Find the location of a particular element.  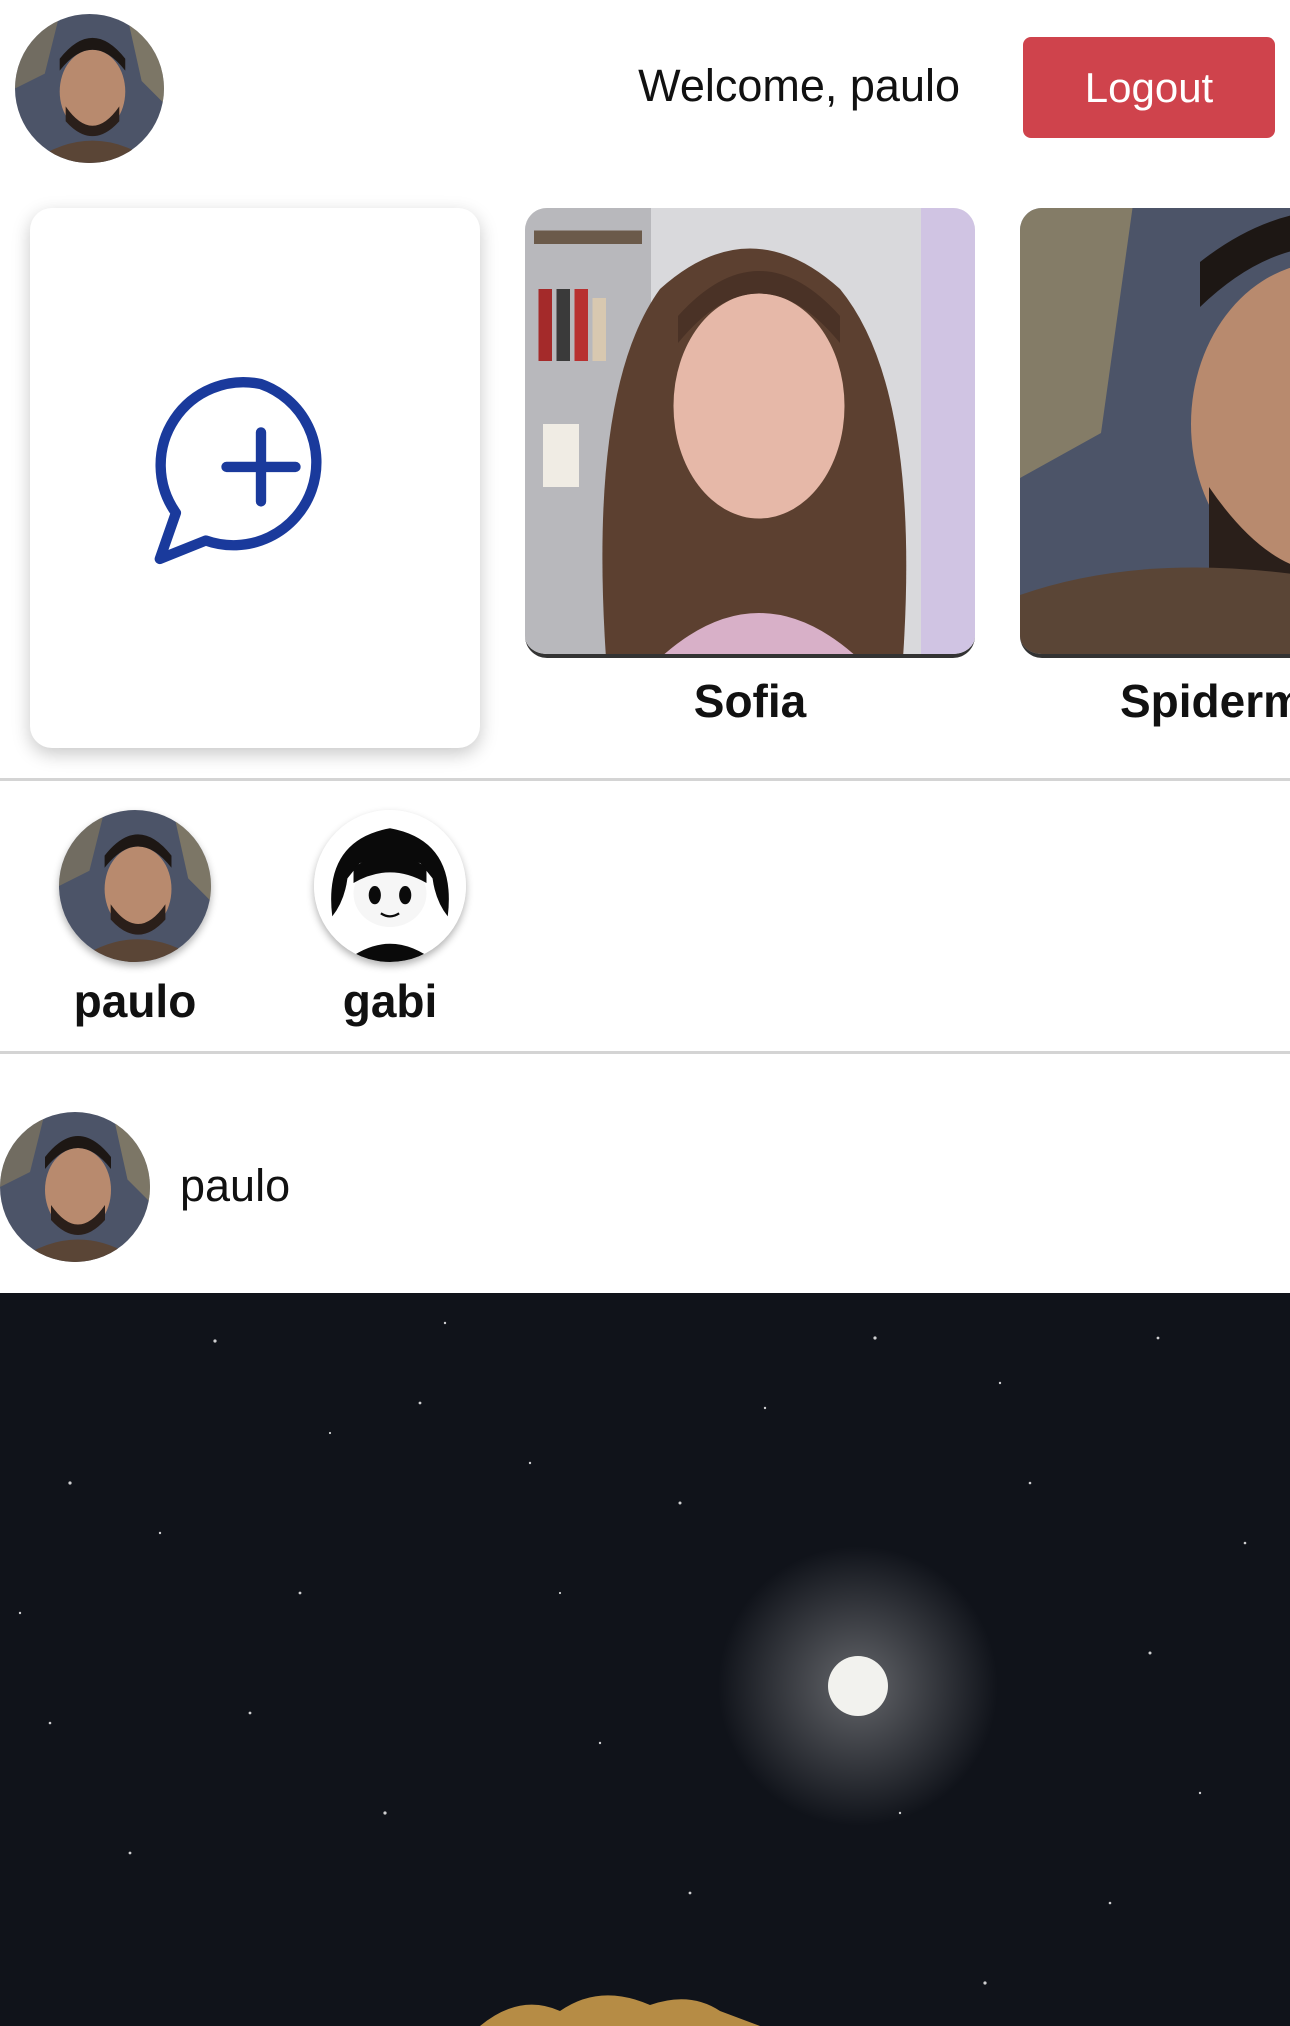

character-name: Spiderm is located at coordinates (1205, 701).